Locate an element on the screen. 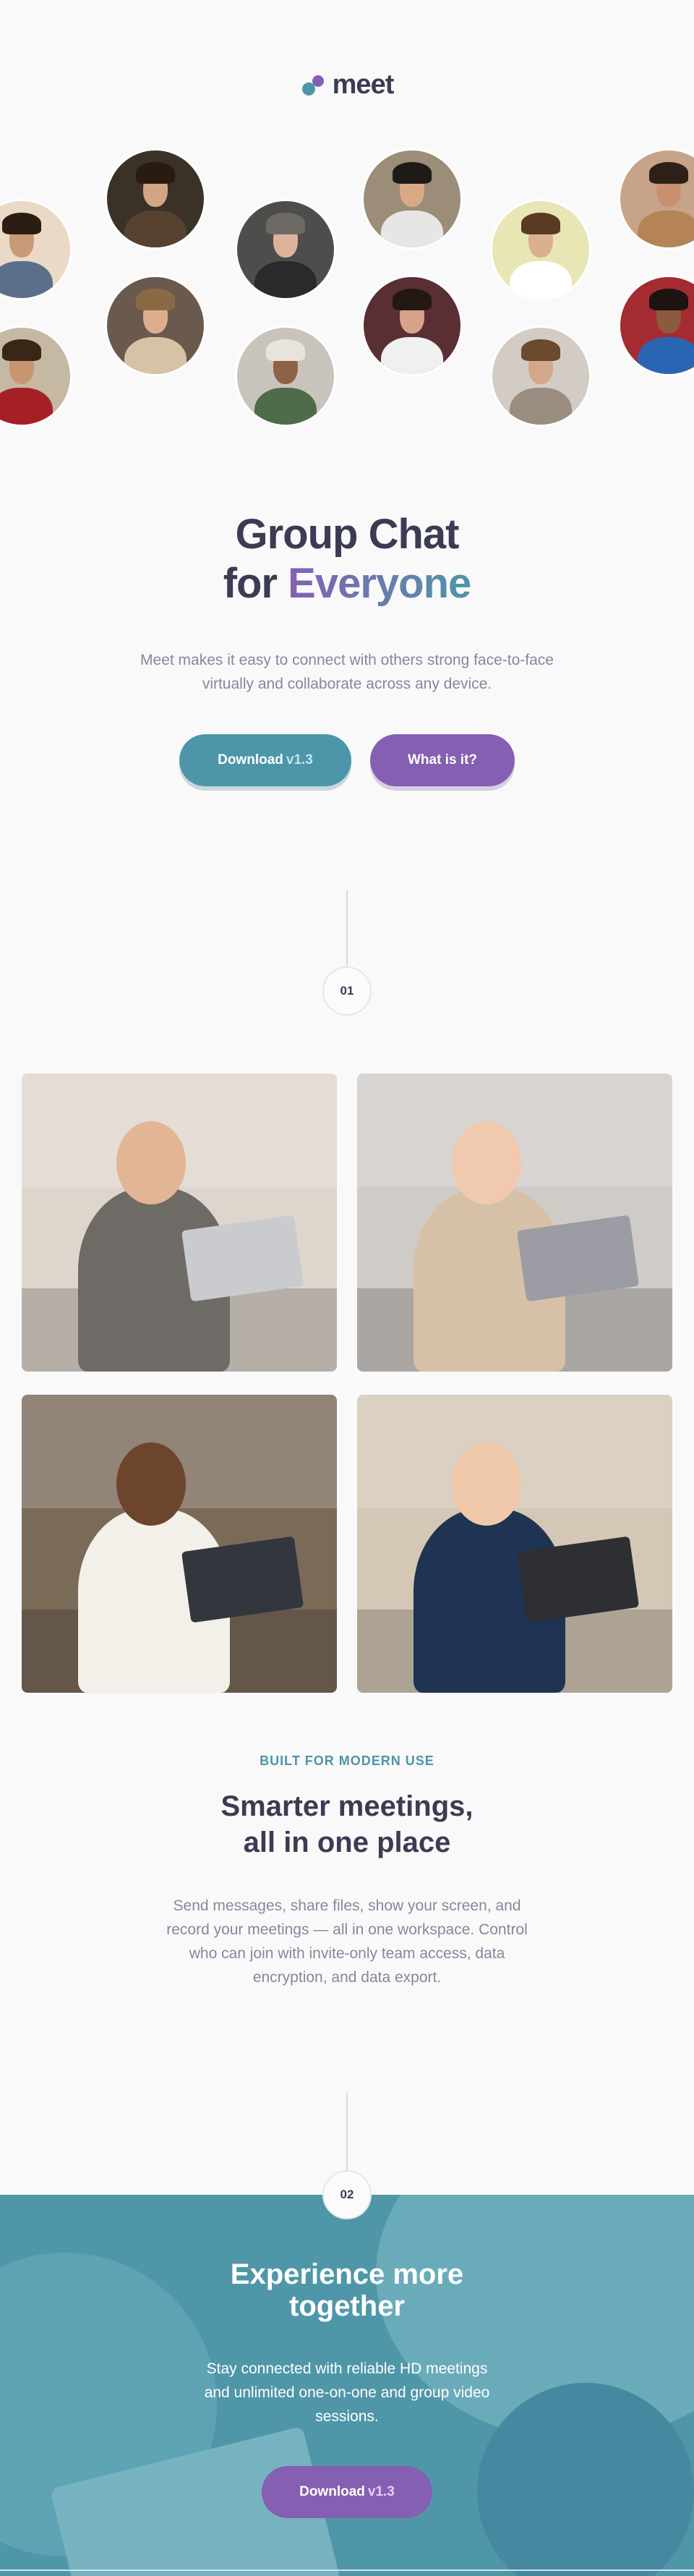  what-is-it-button: What is it? is located at coordinates (442, 760).